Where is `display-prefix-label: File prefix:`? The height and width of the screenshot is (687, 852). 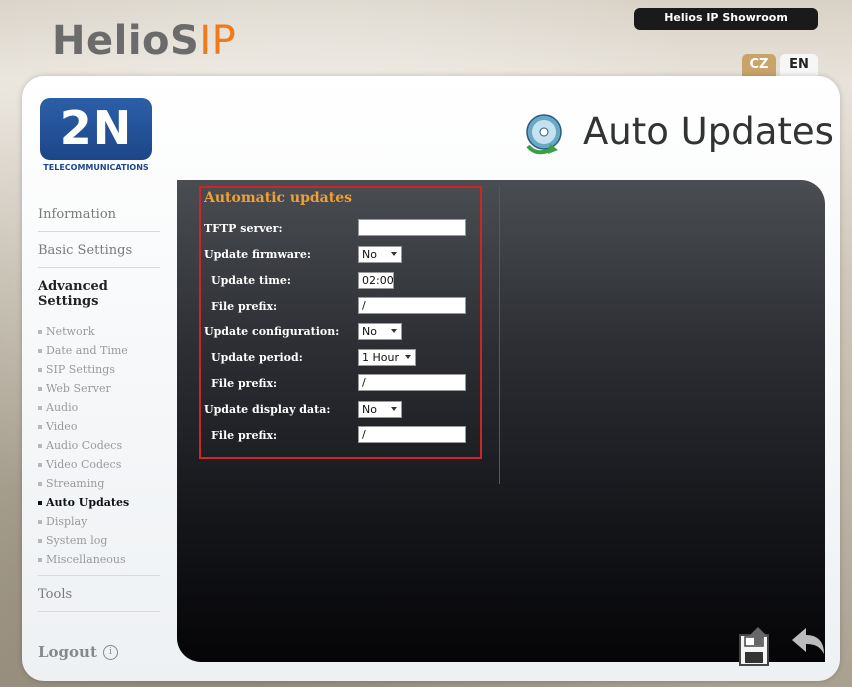
display-prefix-label: File prefix: is located at coordinates (244, 435).